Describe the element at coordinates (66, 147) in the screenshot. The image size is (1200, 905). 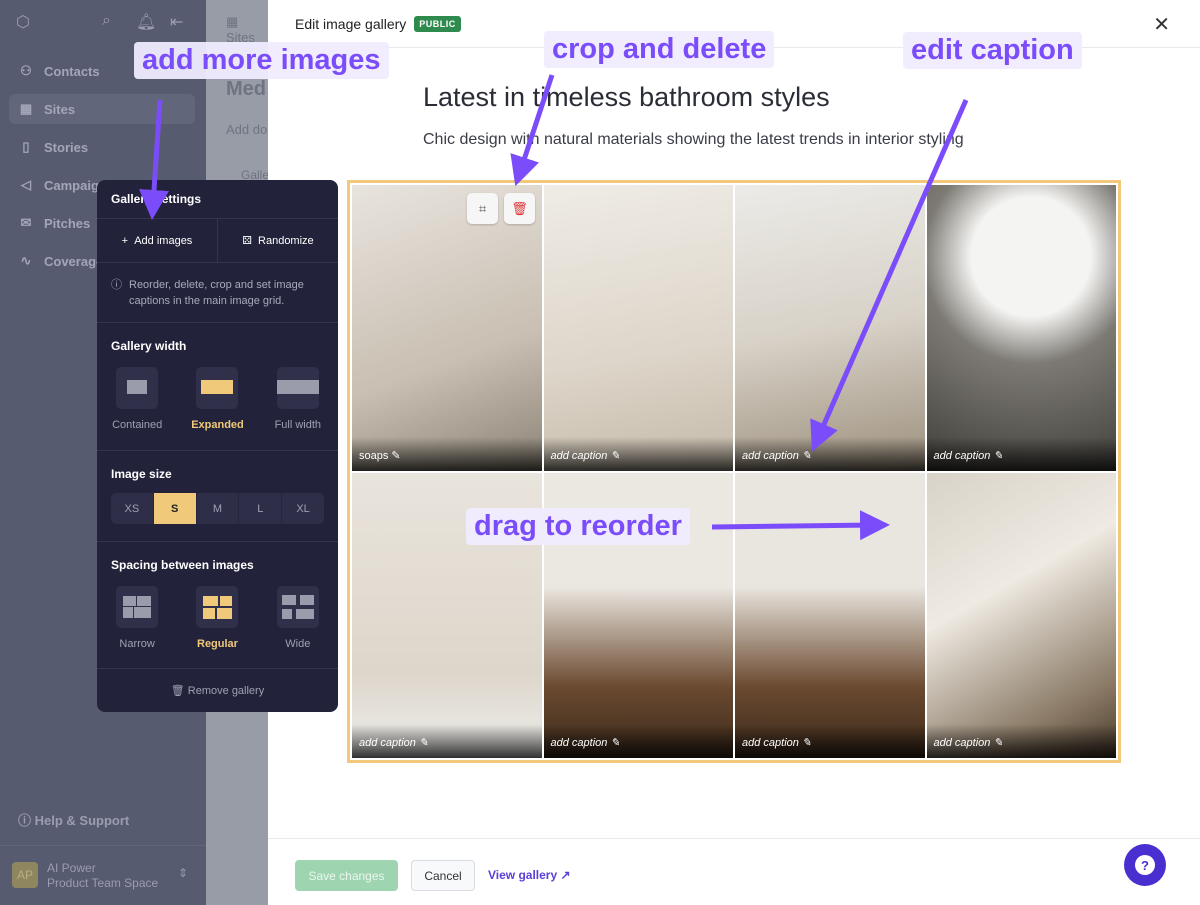
I see `label: Stories` at that location.